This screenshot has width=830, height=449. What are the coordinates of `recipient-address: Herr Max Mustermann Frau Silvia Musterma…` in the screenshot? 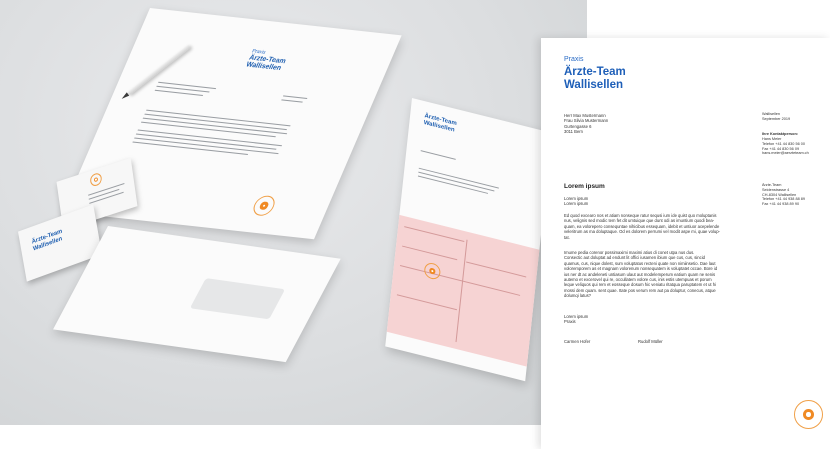 It's located at (586, 124).